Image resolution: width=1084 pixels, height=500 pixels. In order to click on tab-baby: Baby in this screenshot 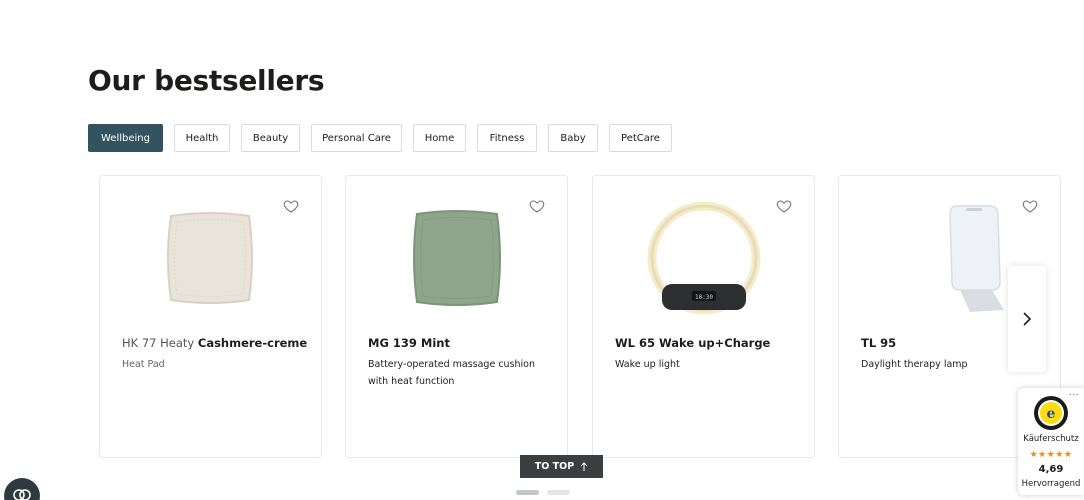, I will do `click(572, 138)`.